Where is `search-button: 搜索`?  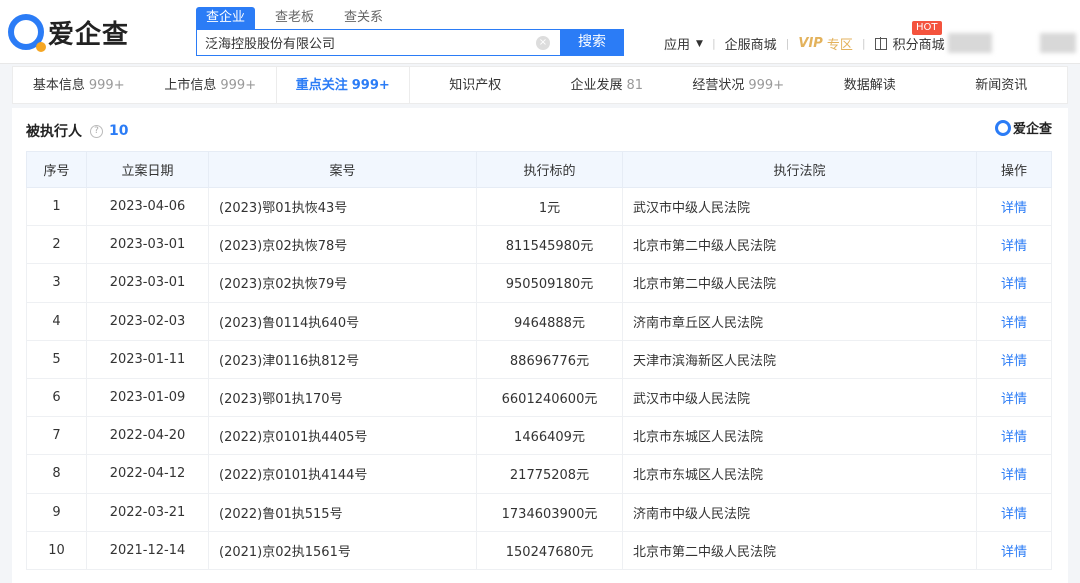 search-button: 搜索 is located at coordinates (592, 42).